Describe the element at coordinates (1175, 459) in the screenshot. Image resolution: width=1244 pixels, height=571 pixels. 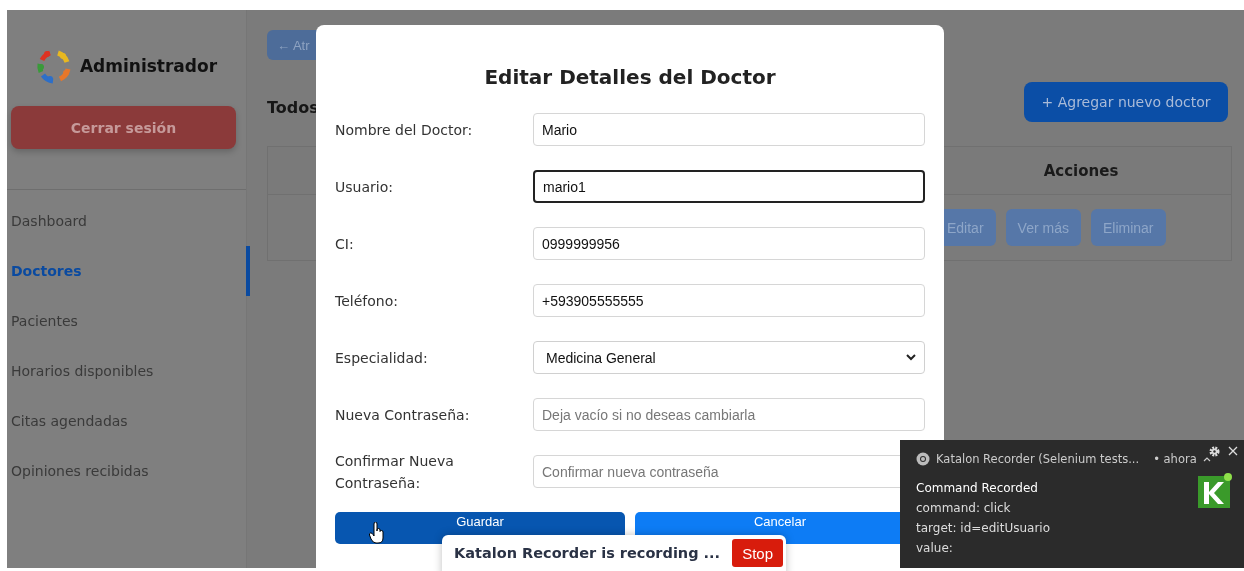
I see `notification-time: • ahora` at that location.